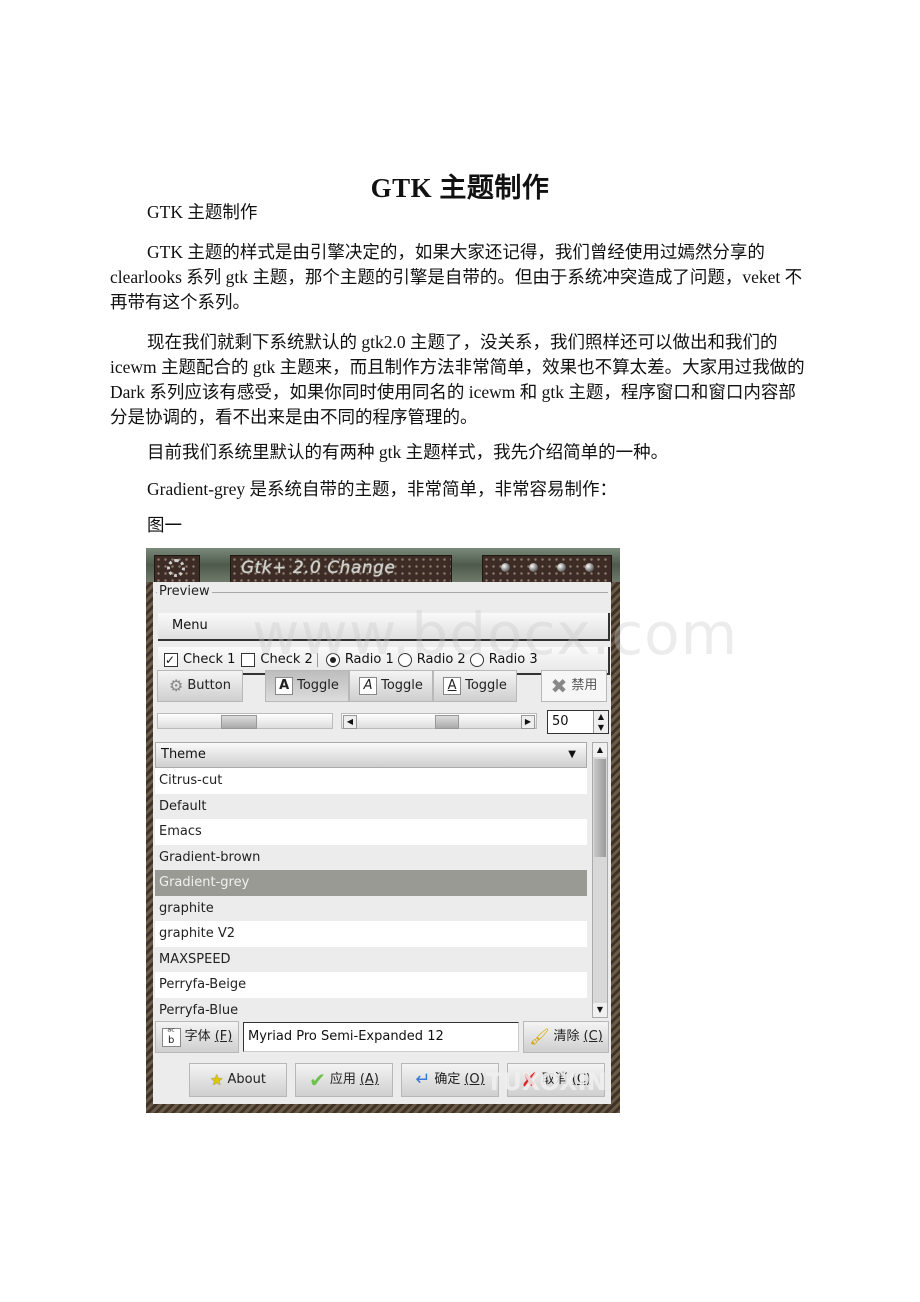 The height and width of the screenshot is (1302, 920). I want to click on underline-a-icon: A, so click(452, 686).